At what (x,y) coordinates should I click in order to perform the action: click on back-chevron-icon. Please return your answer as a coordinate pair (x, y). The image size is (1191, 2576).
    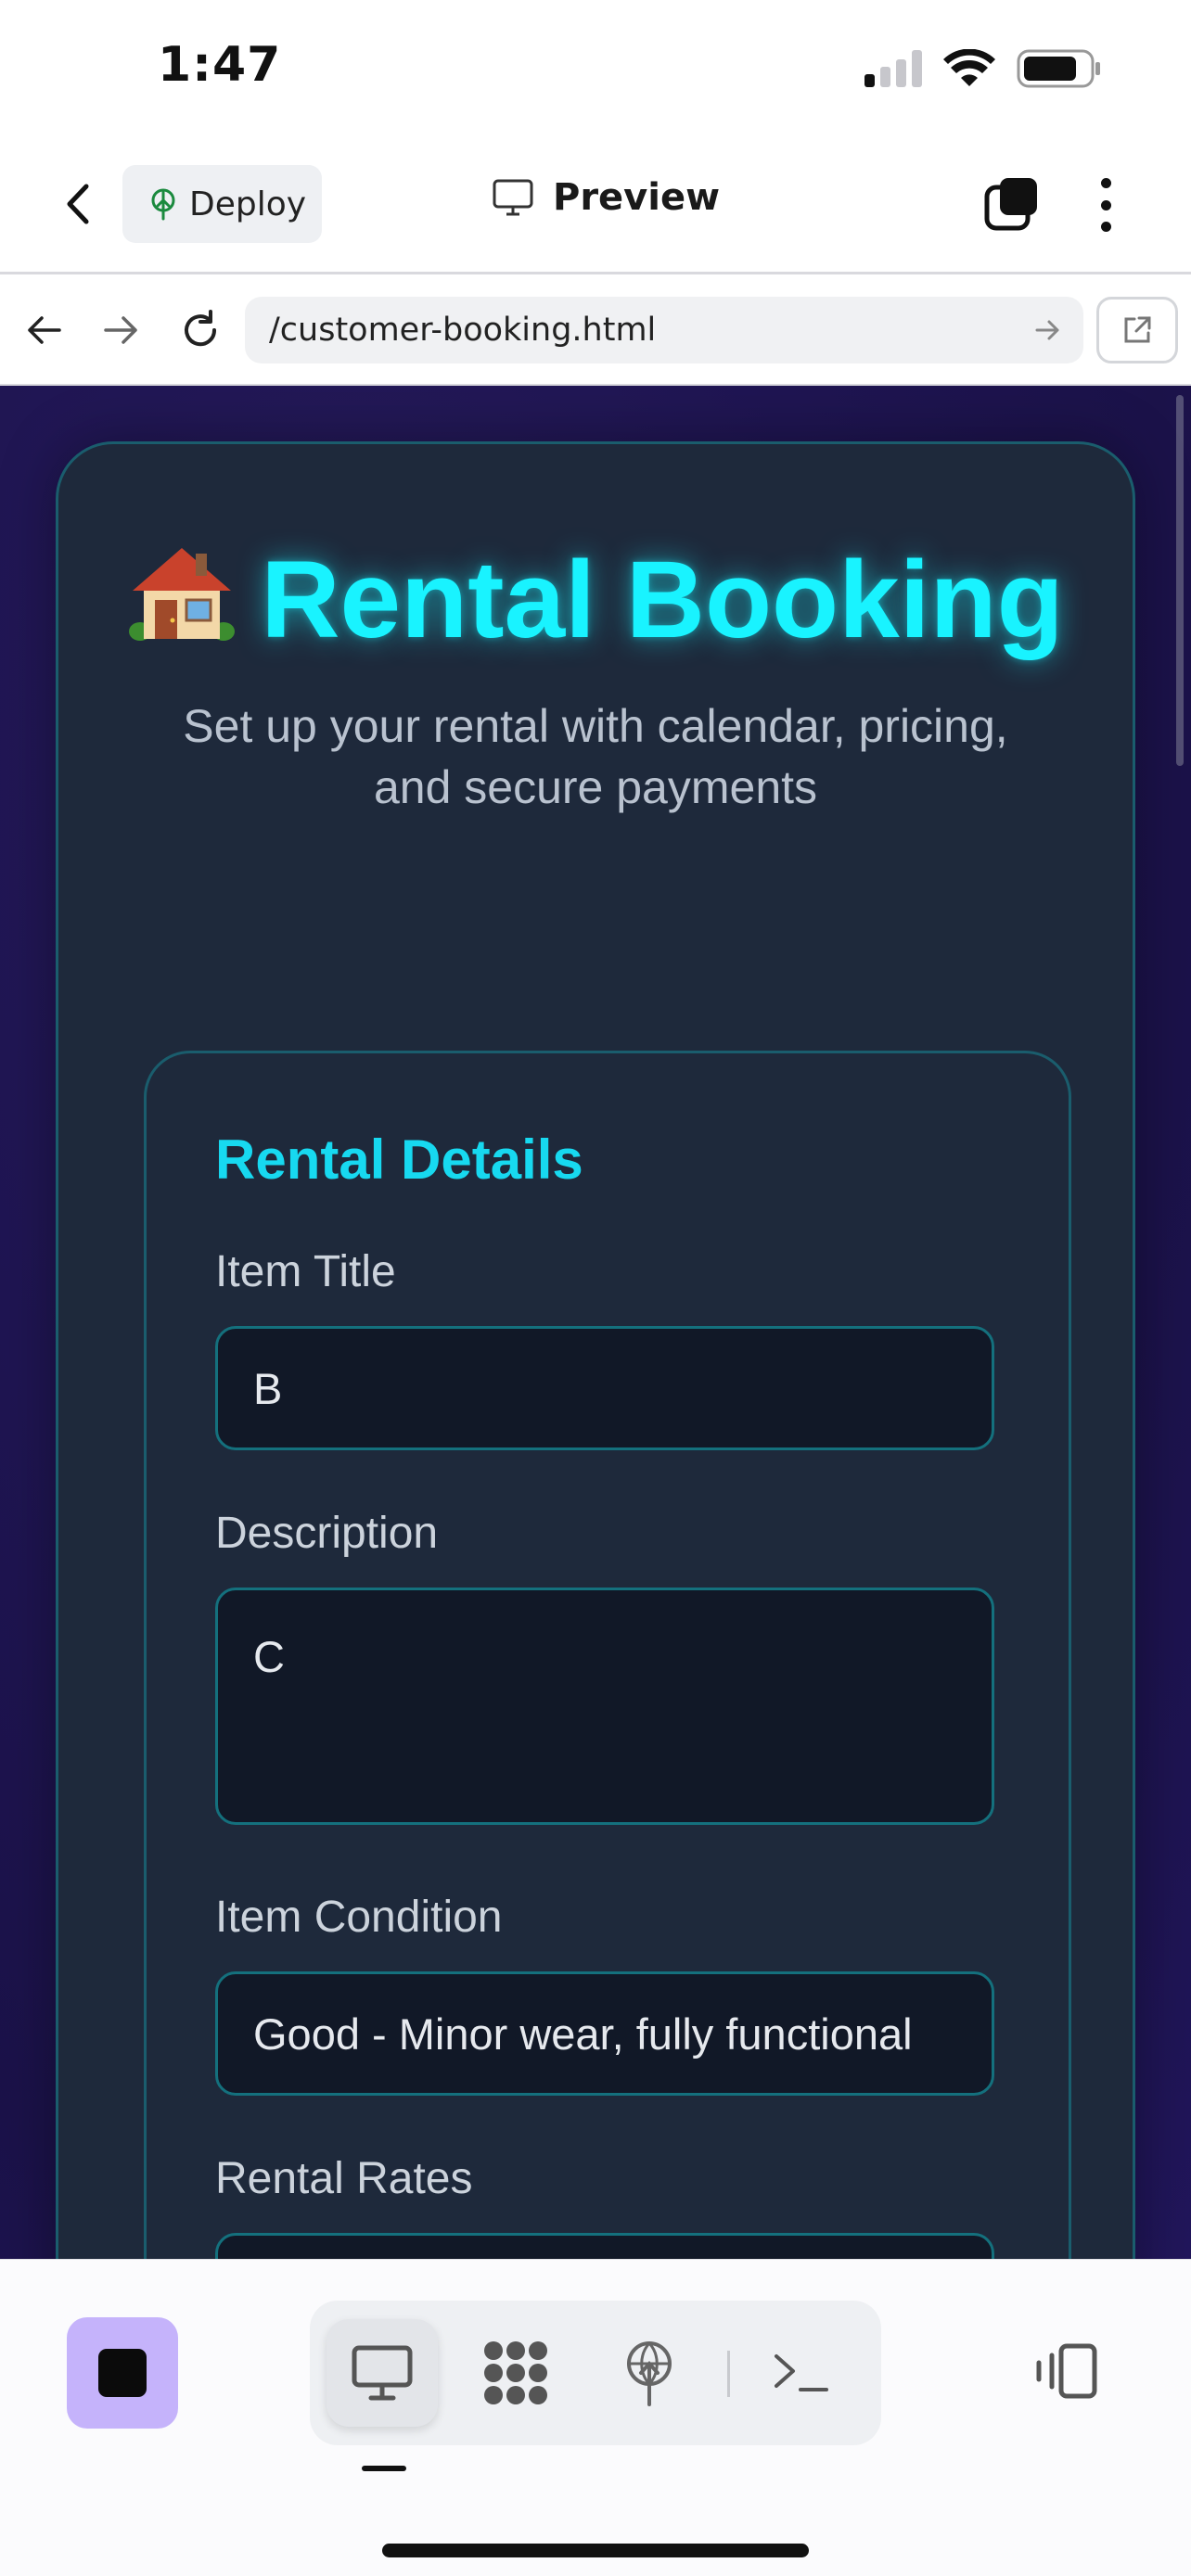
    Looking at the image, I should click on (78, 204).